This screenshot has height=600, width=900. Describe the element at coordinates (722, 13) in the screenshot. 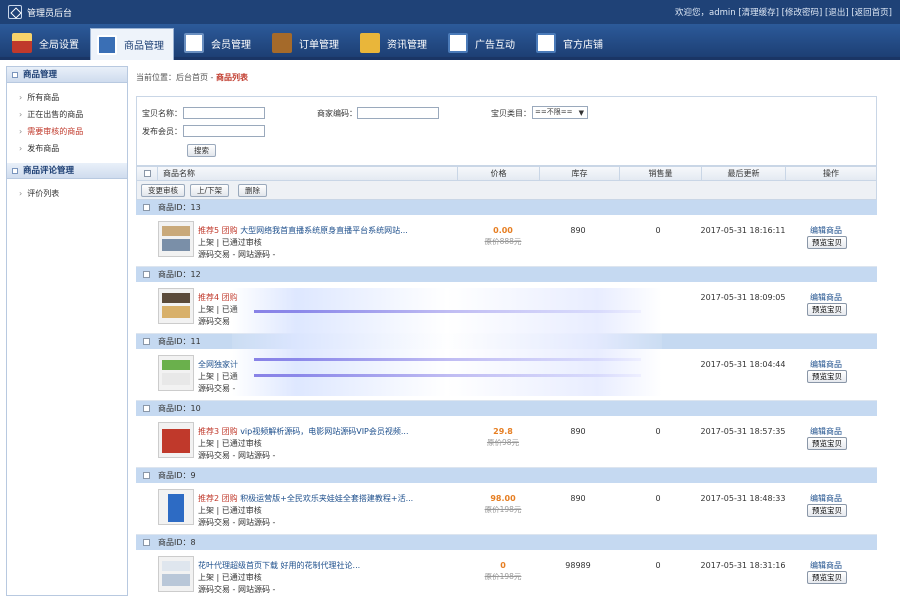

I see `username: admin` at that location.